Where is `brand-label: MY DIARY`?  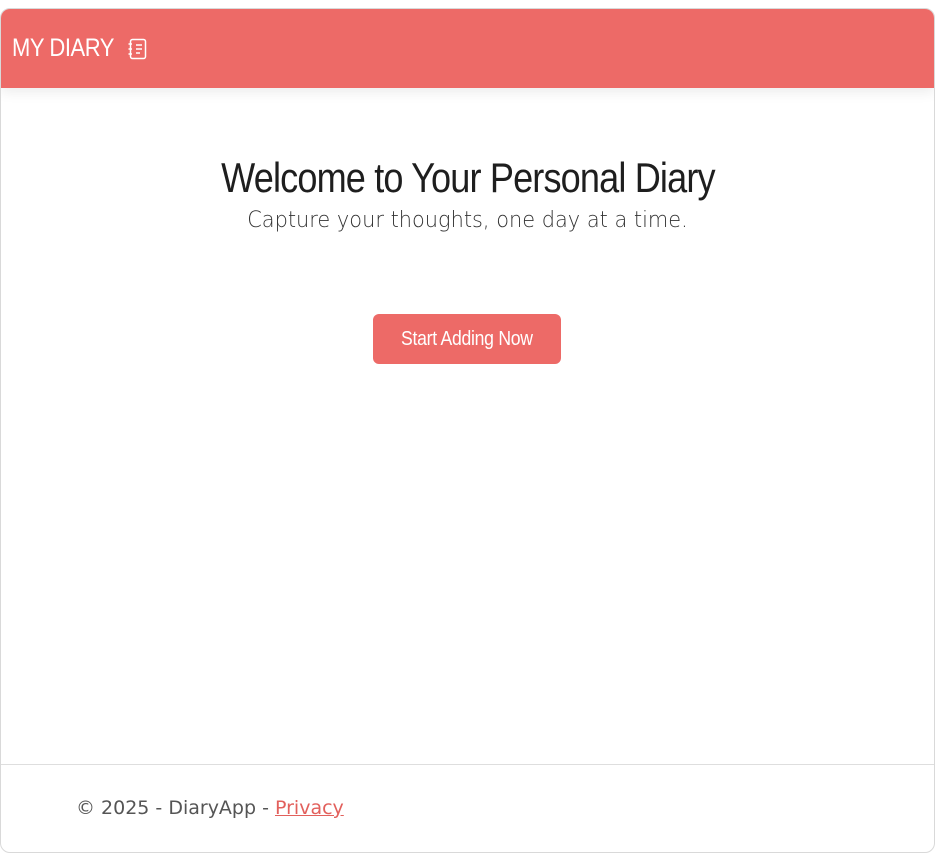 brand-label: MY DIARY is located at coordinates (63, 48).